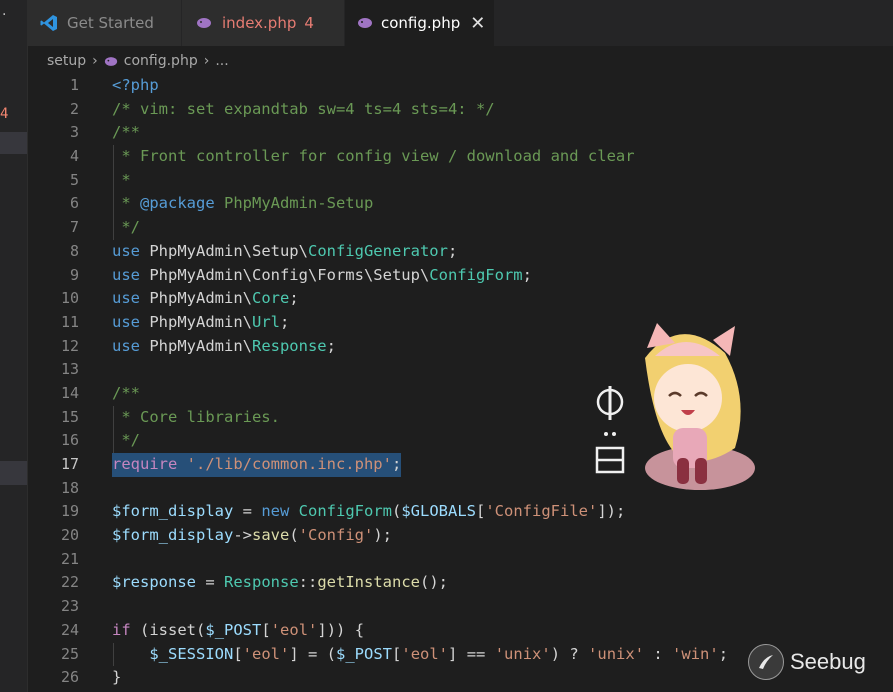 This screenshot has height=692, width=893. What do you see at coordinates (145, 464) in the screenshot?
I see `code-token: require` at bounding box center [145, 464].